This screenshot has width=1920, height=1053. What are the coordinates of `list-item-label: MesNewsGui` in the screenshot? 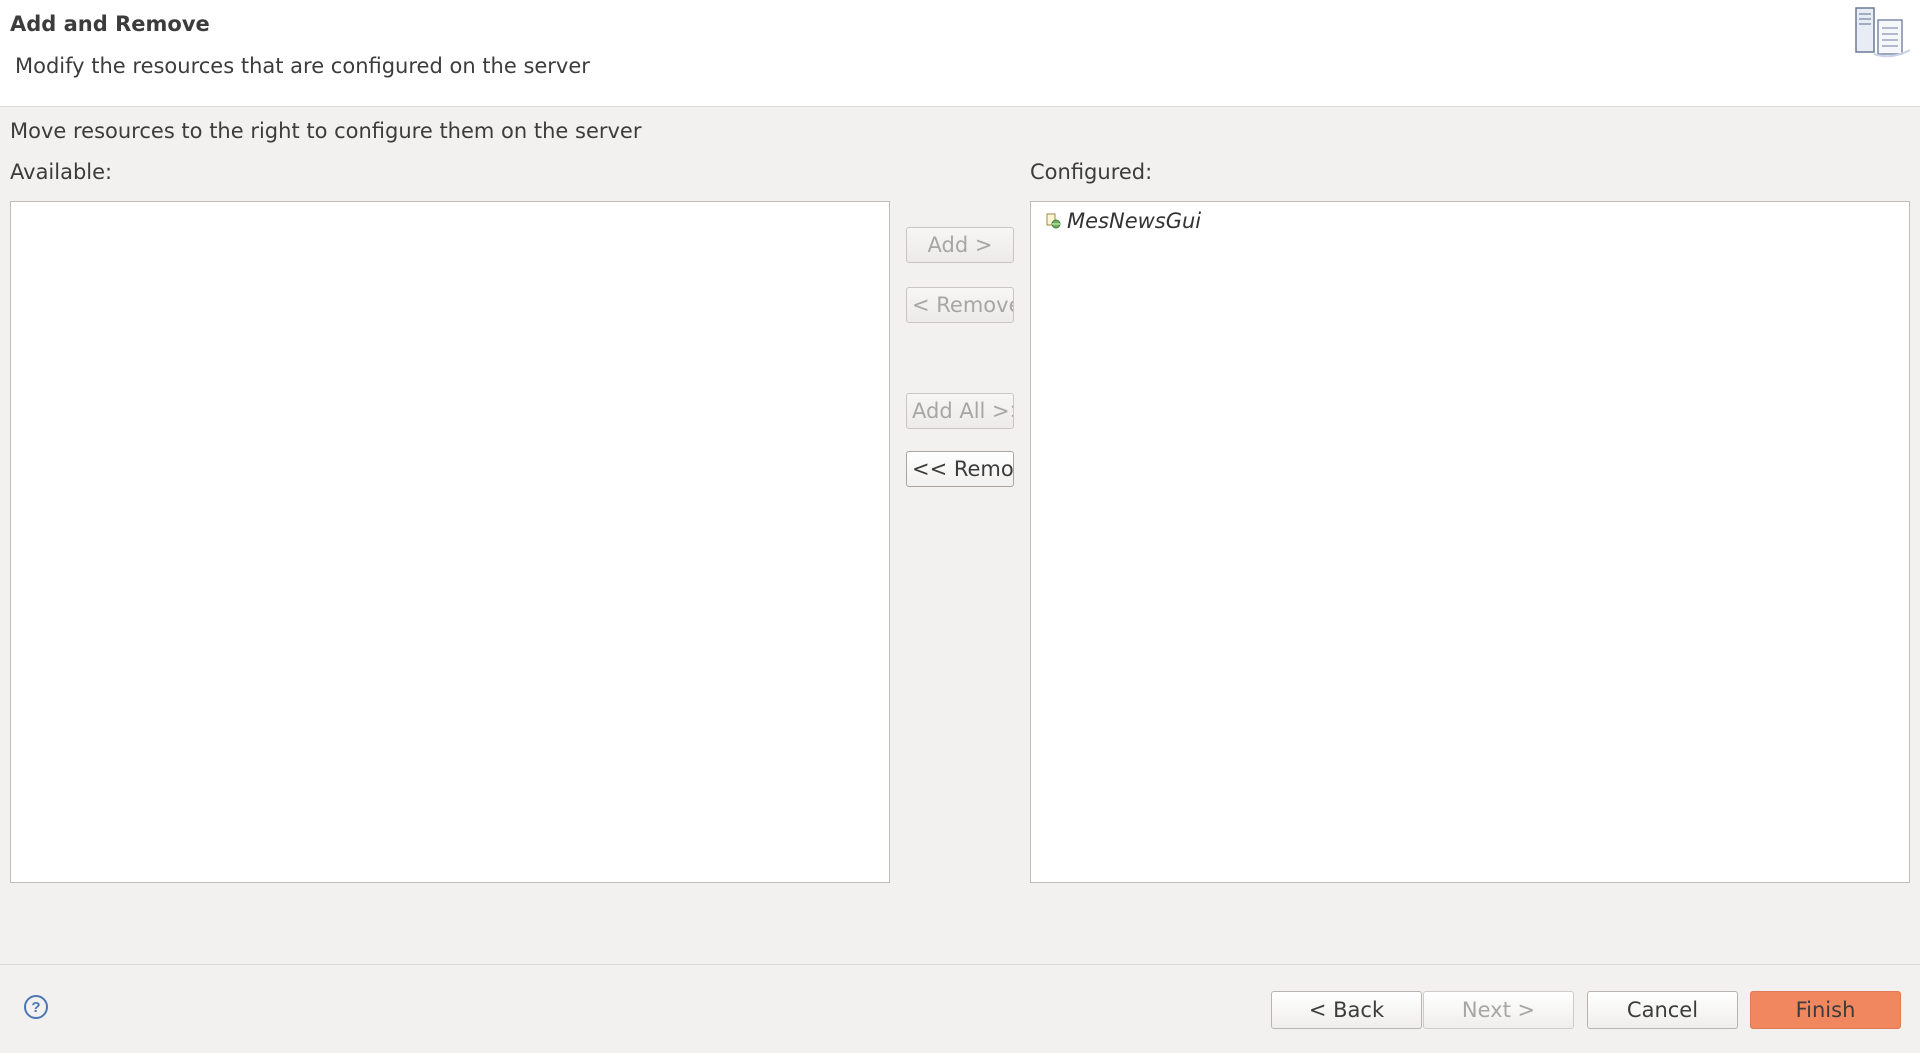 It's located at (1134, 221).